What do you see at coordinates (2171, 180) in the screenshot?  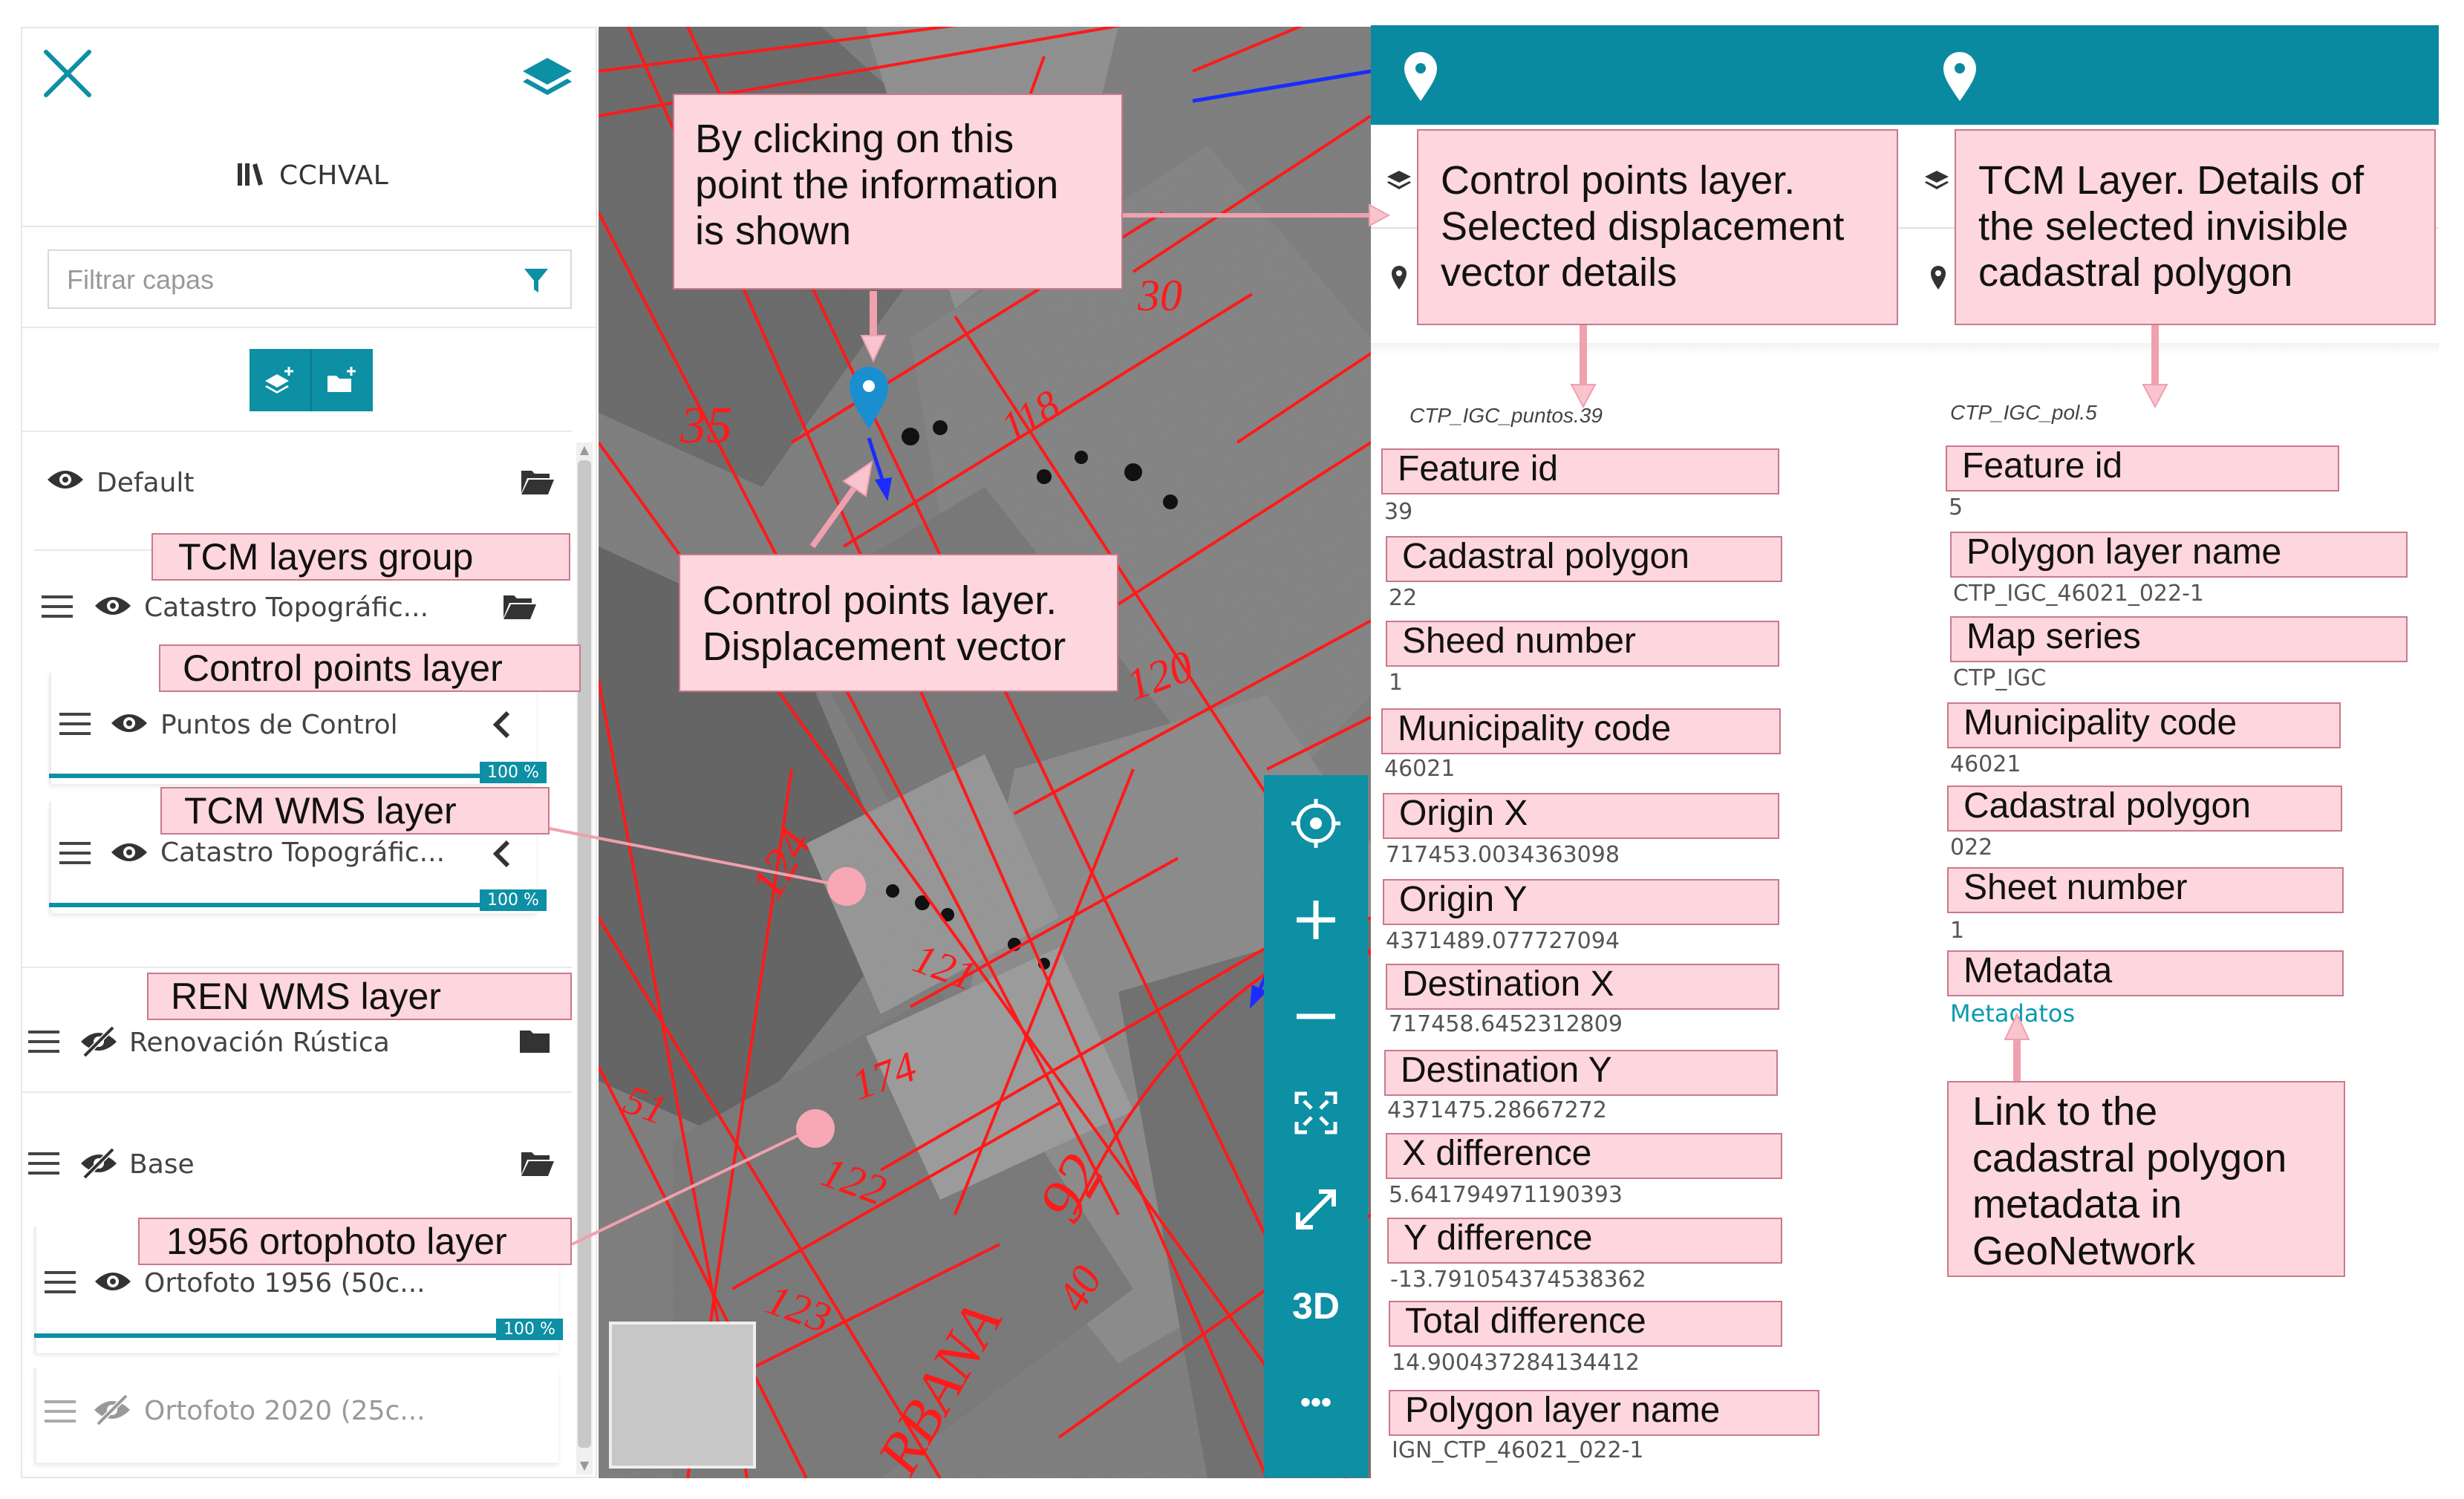 I see `annotation-line: TCM Layer. Details of` at bounding box center [2171, 180].